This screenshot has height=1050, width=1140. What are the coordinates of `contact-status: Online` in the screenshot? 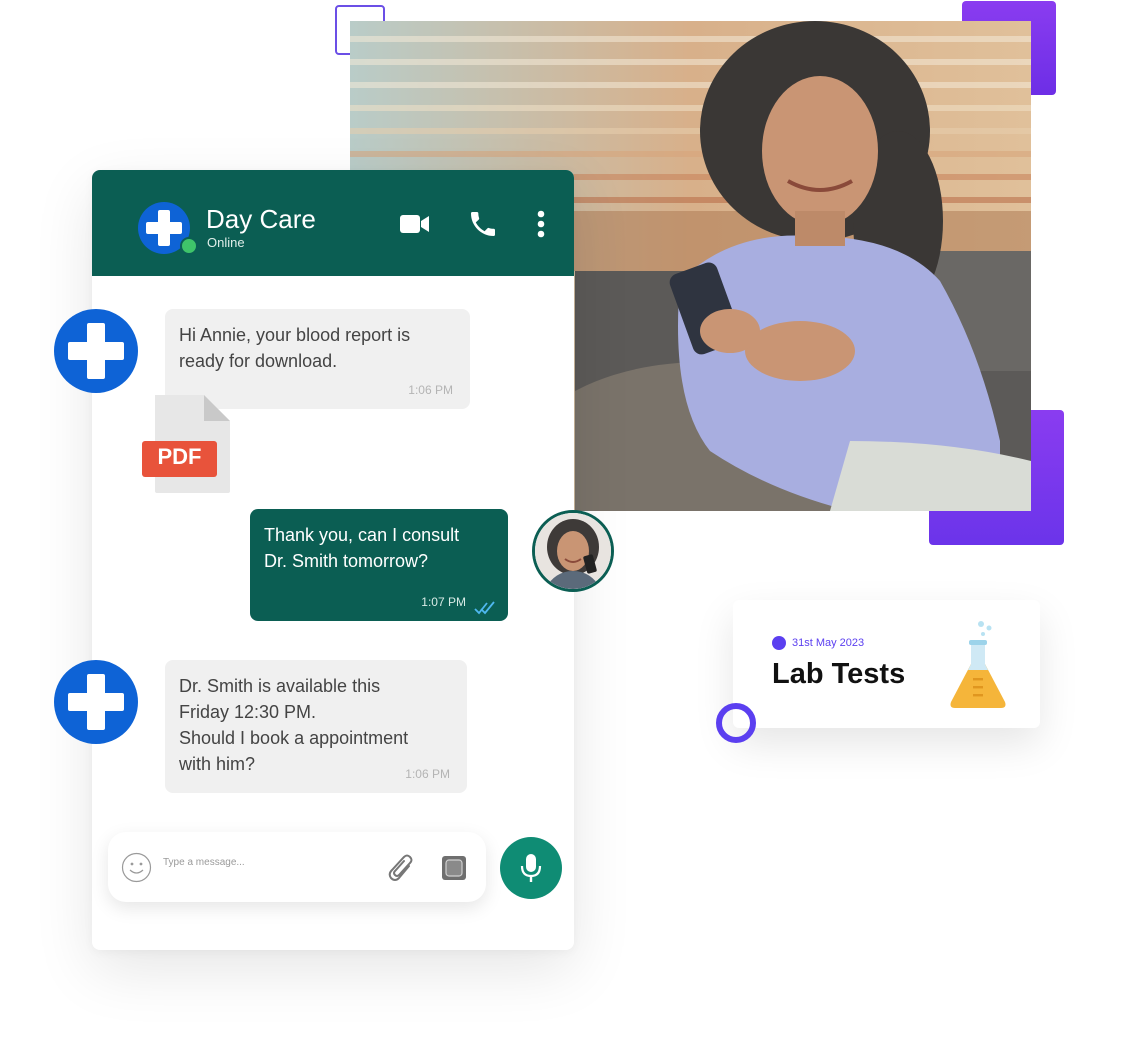 It's located at (226, 242).